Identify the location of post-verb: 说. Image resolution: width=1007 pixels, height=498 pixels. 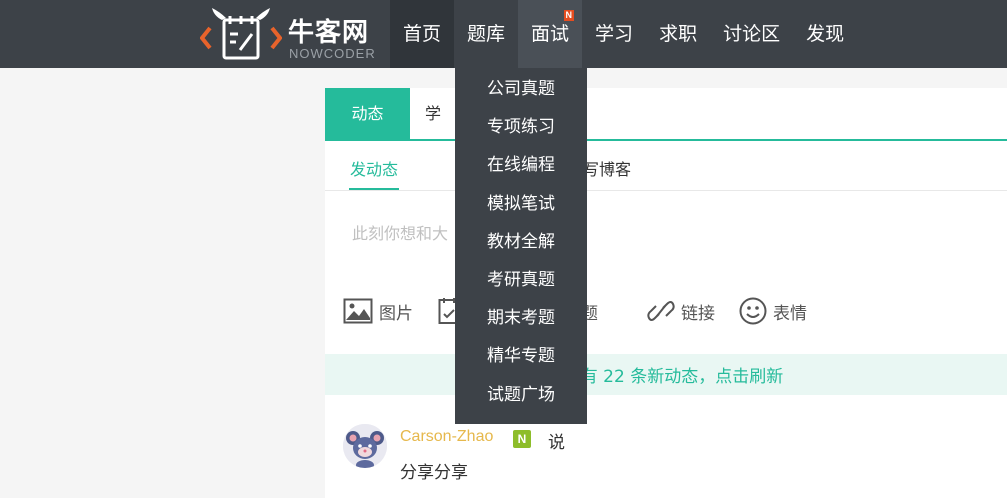
(556, 443).